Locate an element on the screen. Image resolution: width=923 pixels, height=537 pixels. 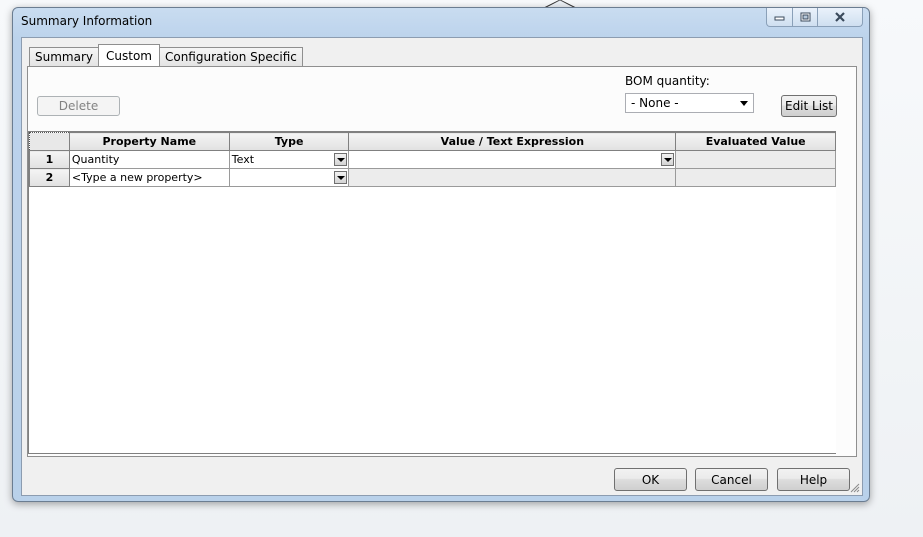
help-button: Help is located at coordinates (813, 479).